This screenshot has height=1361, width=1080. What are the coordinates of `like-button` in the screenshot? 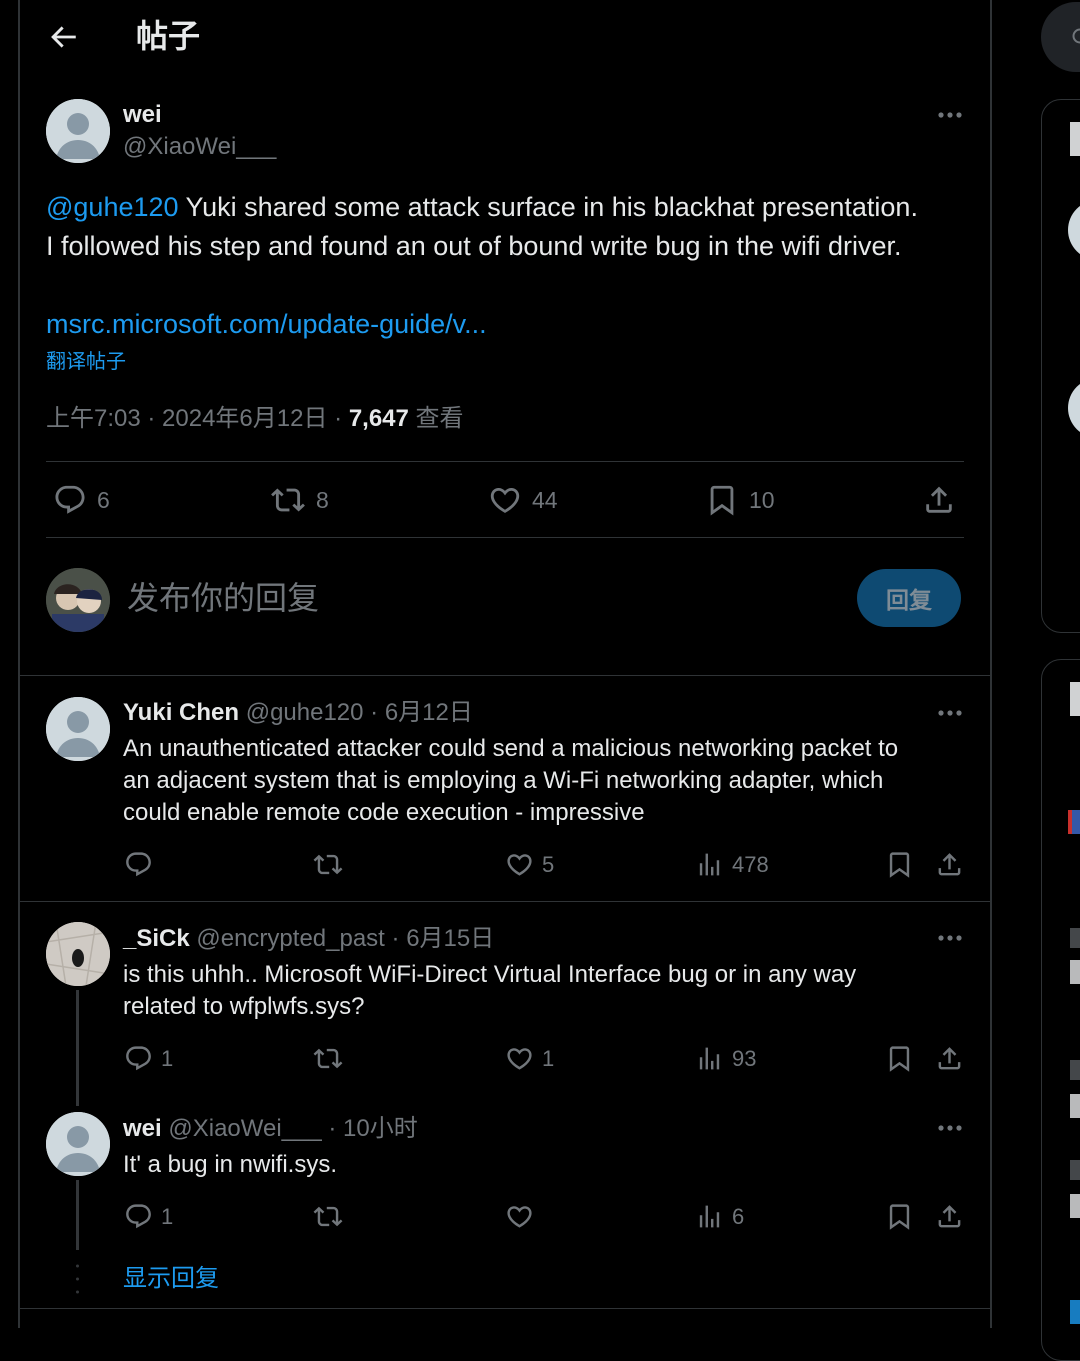 It's located at (523, 1216).